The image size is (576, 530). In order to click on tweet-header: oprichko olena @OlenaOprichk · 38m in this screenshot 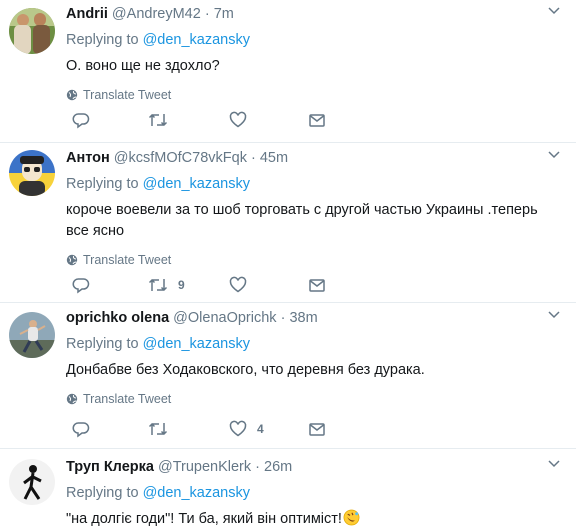, I will do `click(311, 318)`.